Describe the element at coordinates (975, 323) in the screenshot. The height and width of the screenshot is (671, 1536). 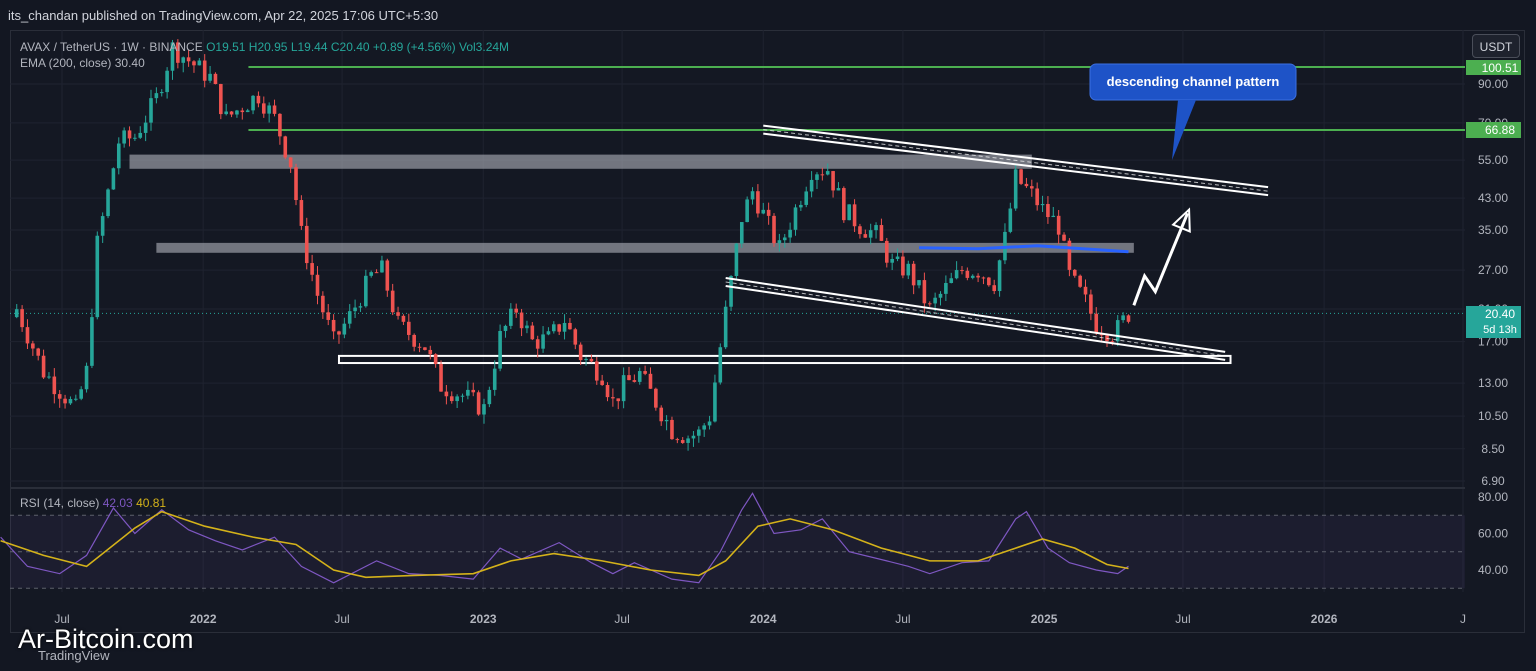
I see `channel-lower-line` at that location.